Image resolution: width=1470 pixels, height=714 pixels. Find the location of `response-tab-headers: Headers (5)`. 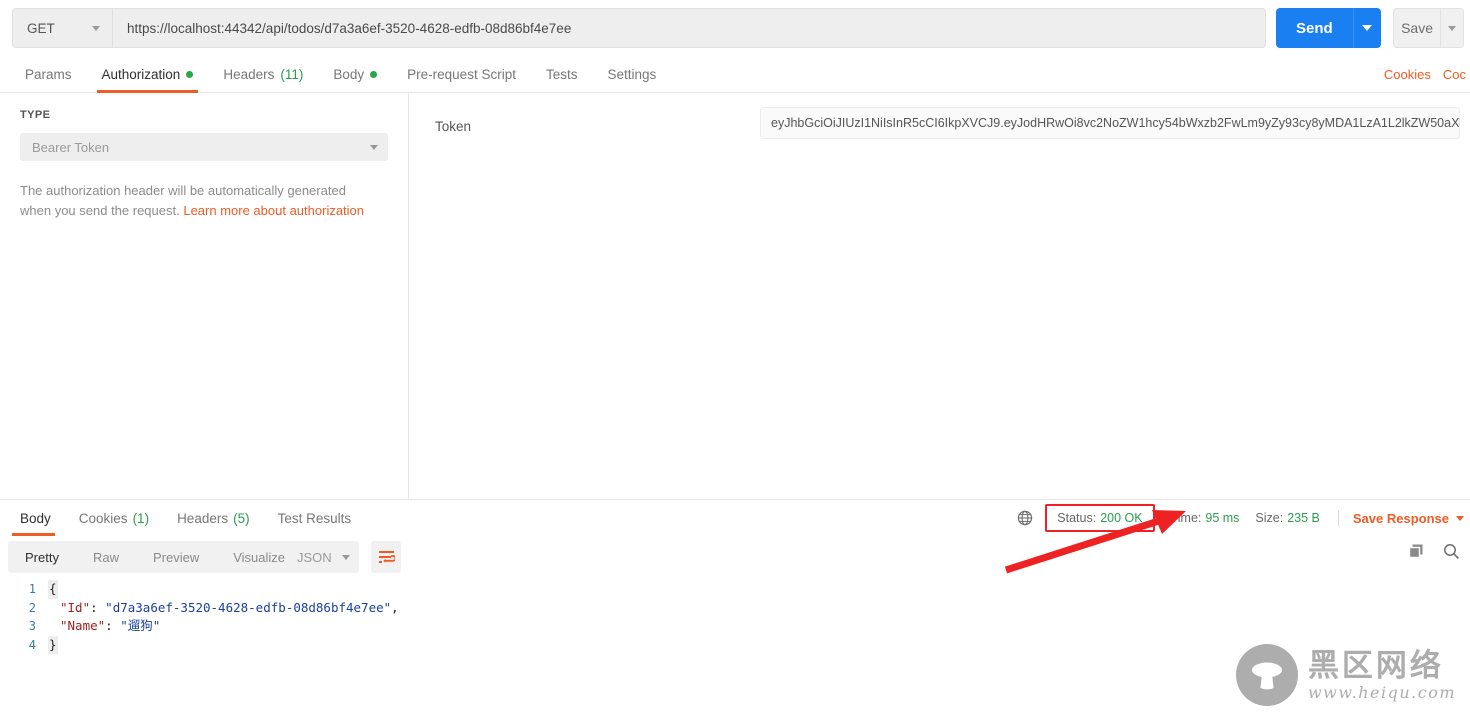

response-tab-headers: Headers (5) is located at coordinates (213, 518).